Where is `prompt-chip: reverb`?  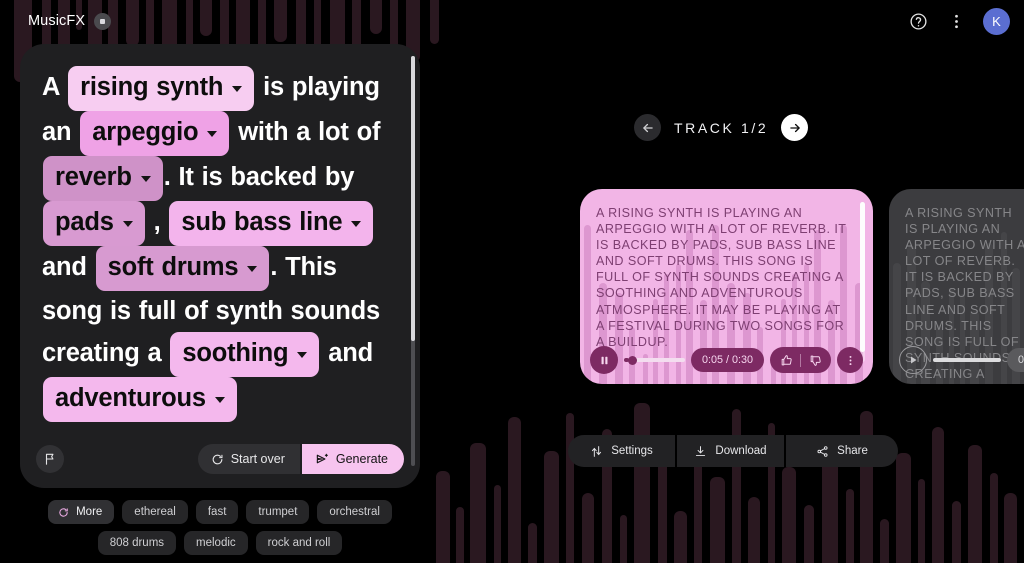 prompt-chip: reverb is located at coordinates (103, 178).